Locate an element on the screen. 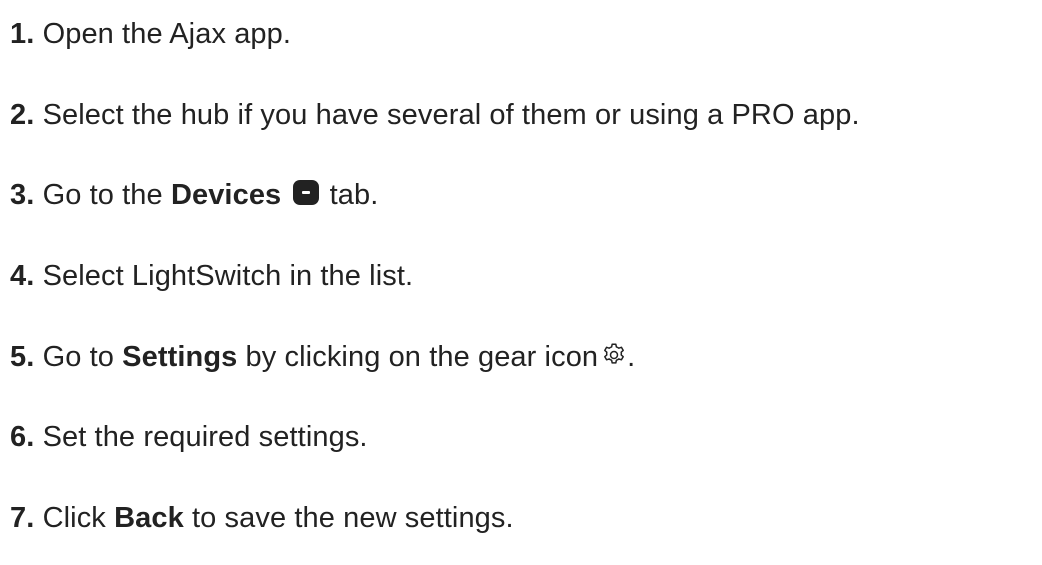 The image size is (1042, 565). step-number: 5. is located at coordinates (22, 357).